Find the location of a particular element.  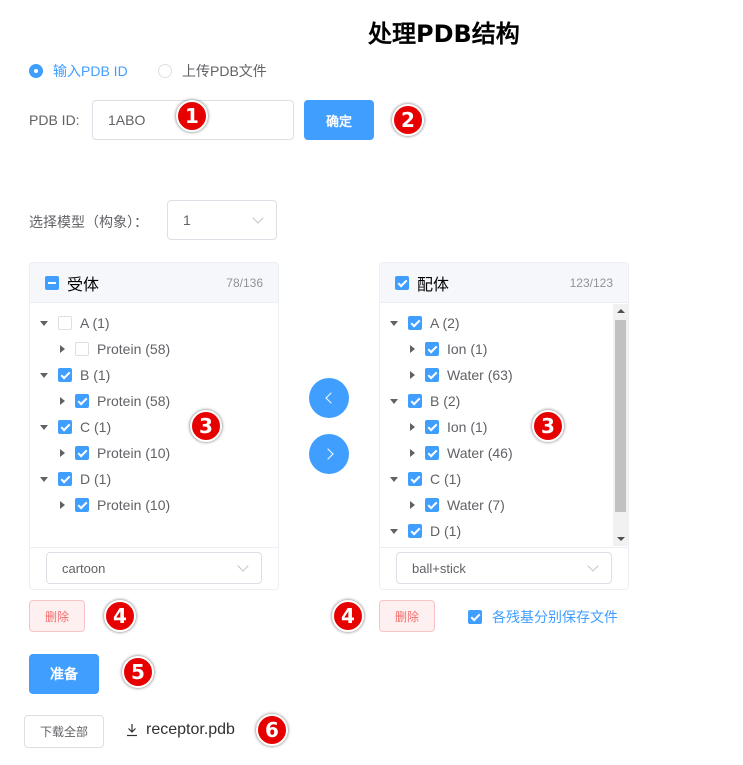

download-file-name: receptor.pdb is located at coordinates (190, 729).